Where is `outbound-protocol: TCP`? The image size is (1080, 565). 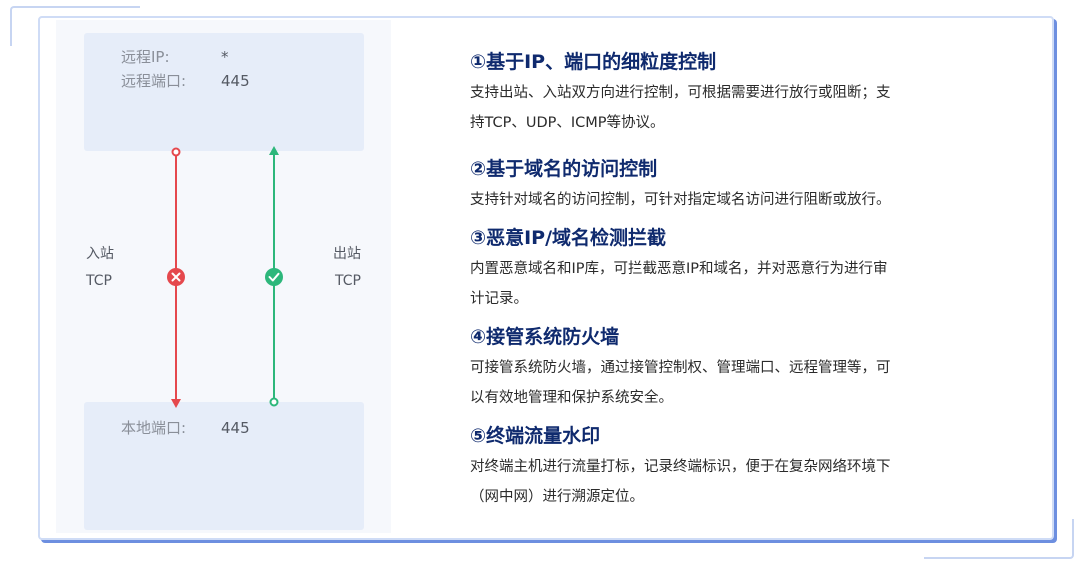 outbound-protocol: TCP is located at coordinates (348, 281).